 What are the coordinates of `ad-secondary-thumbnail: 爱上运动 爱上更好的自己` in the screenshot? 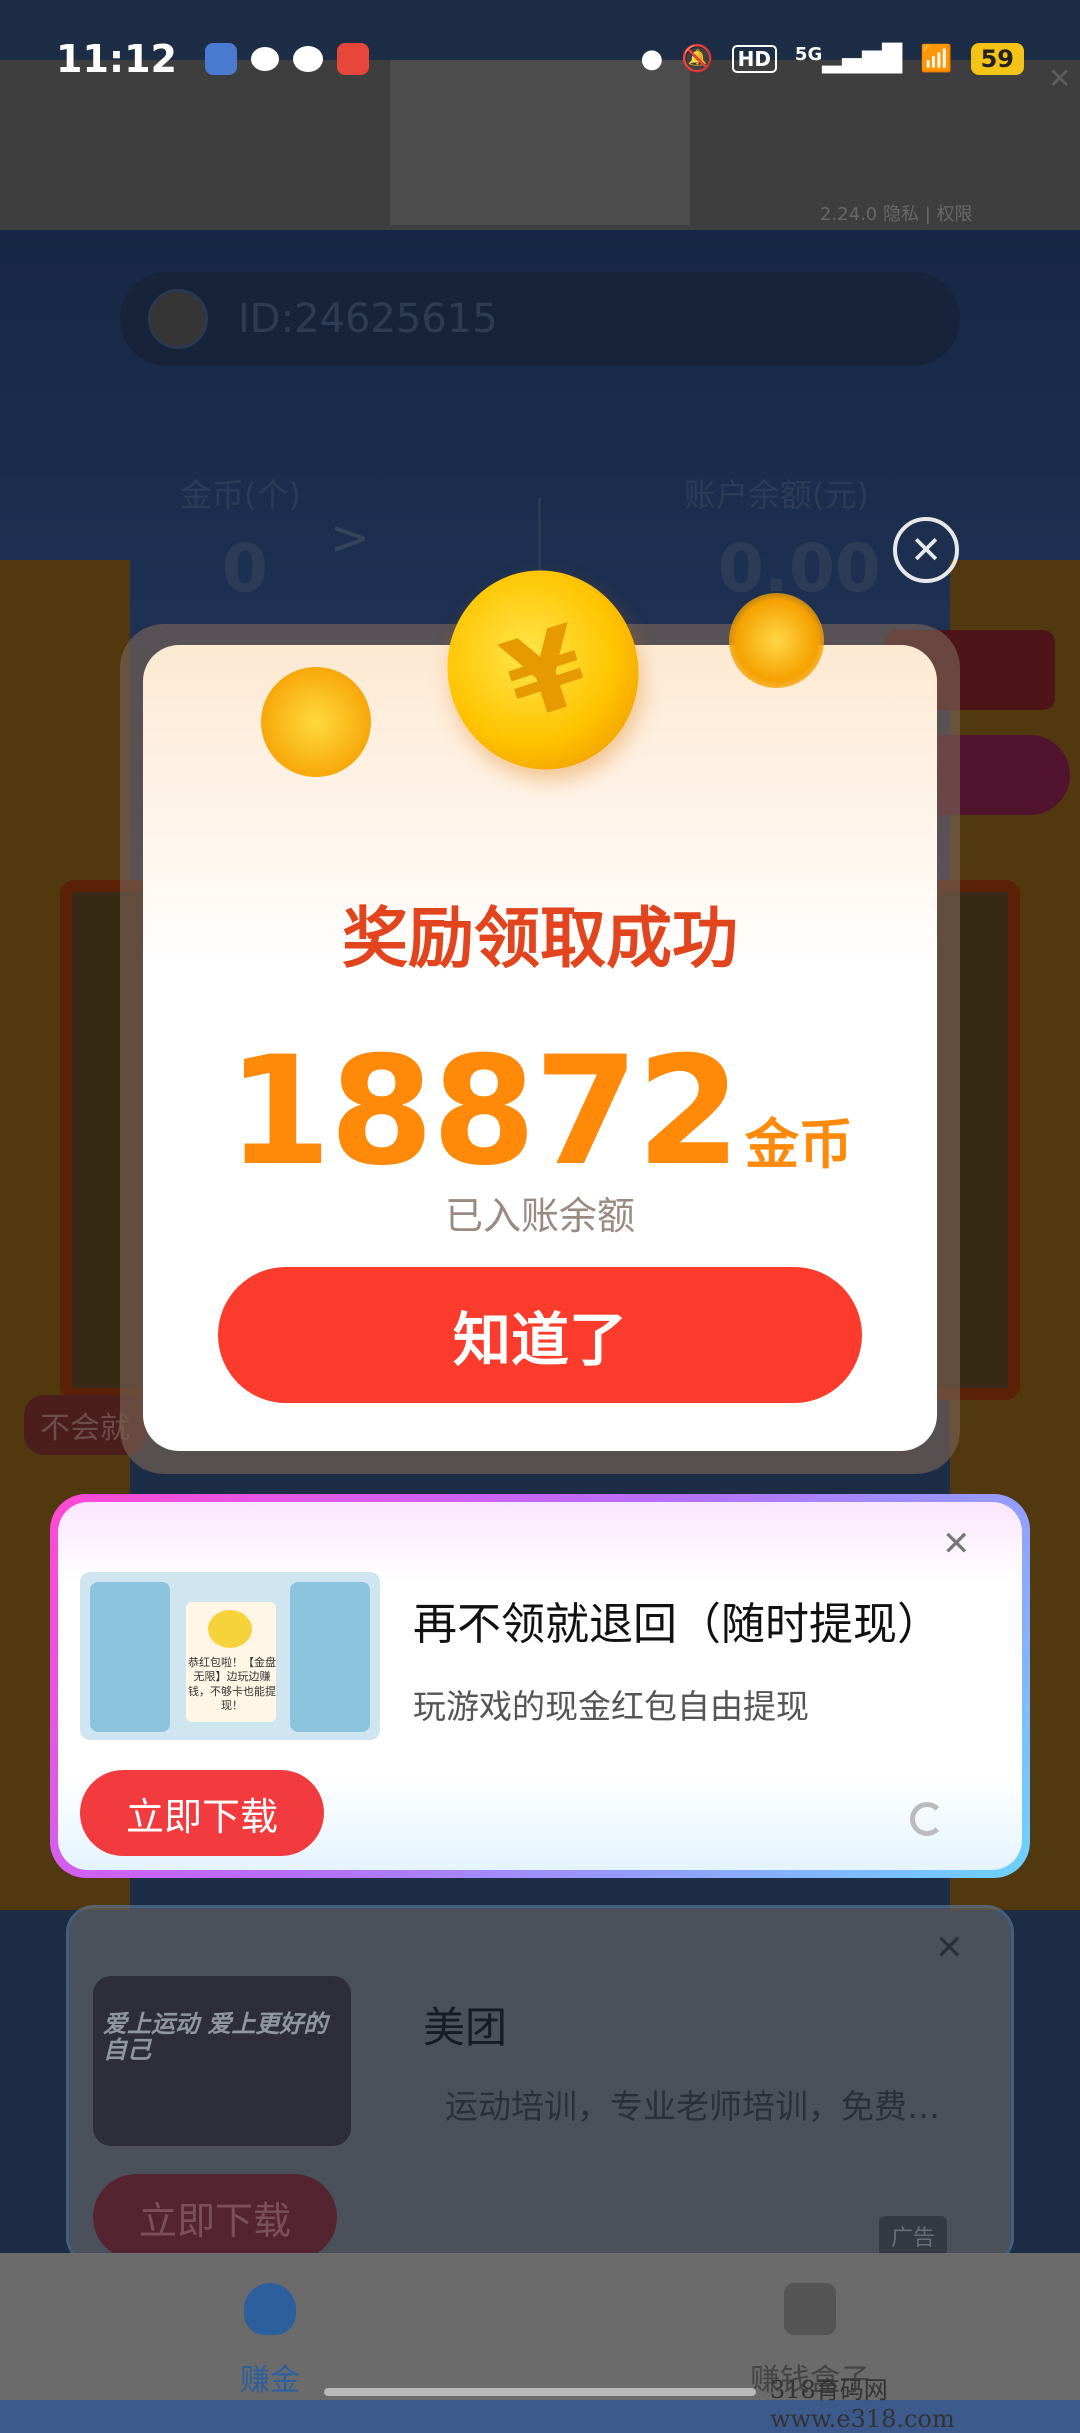 It's located at (222, 2061).